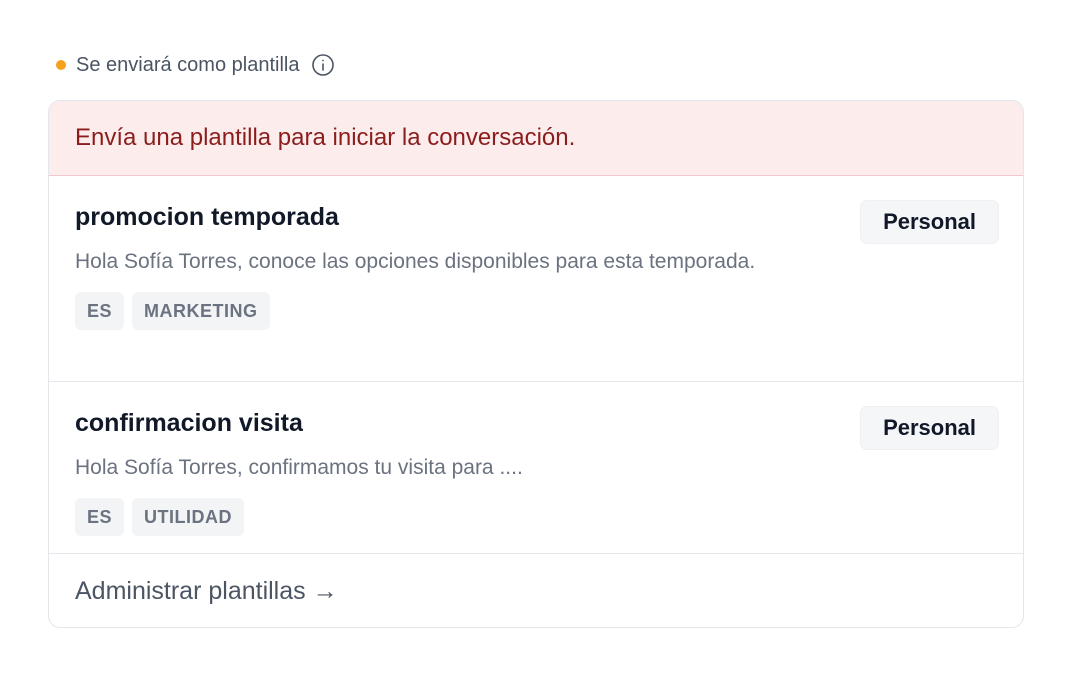  I want to click on status-dot, so click(61, 65).